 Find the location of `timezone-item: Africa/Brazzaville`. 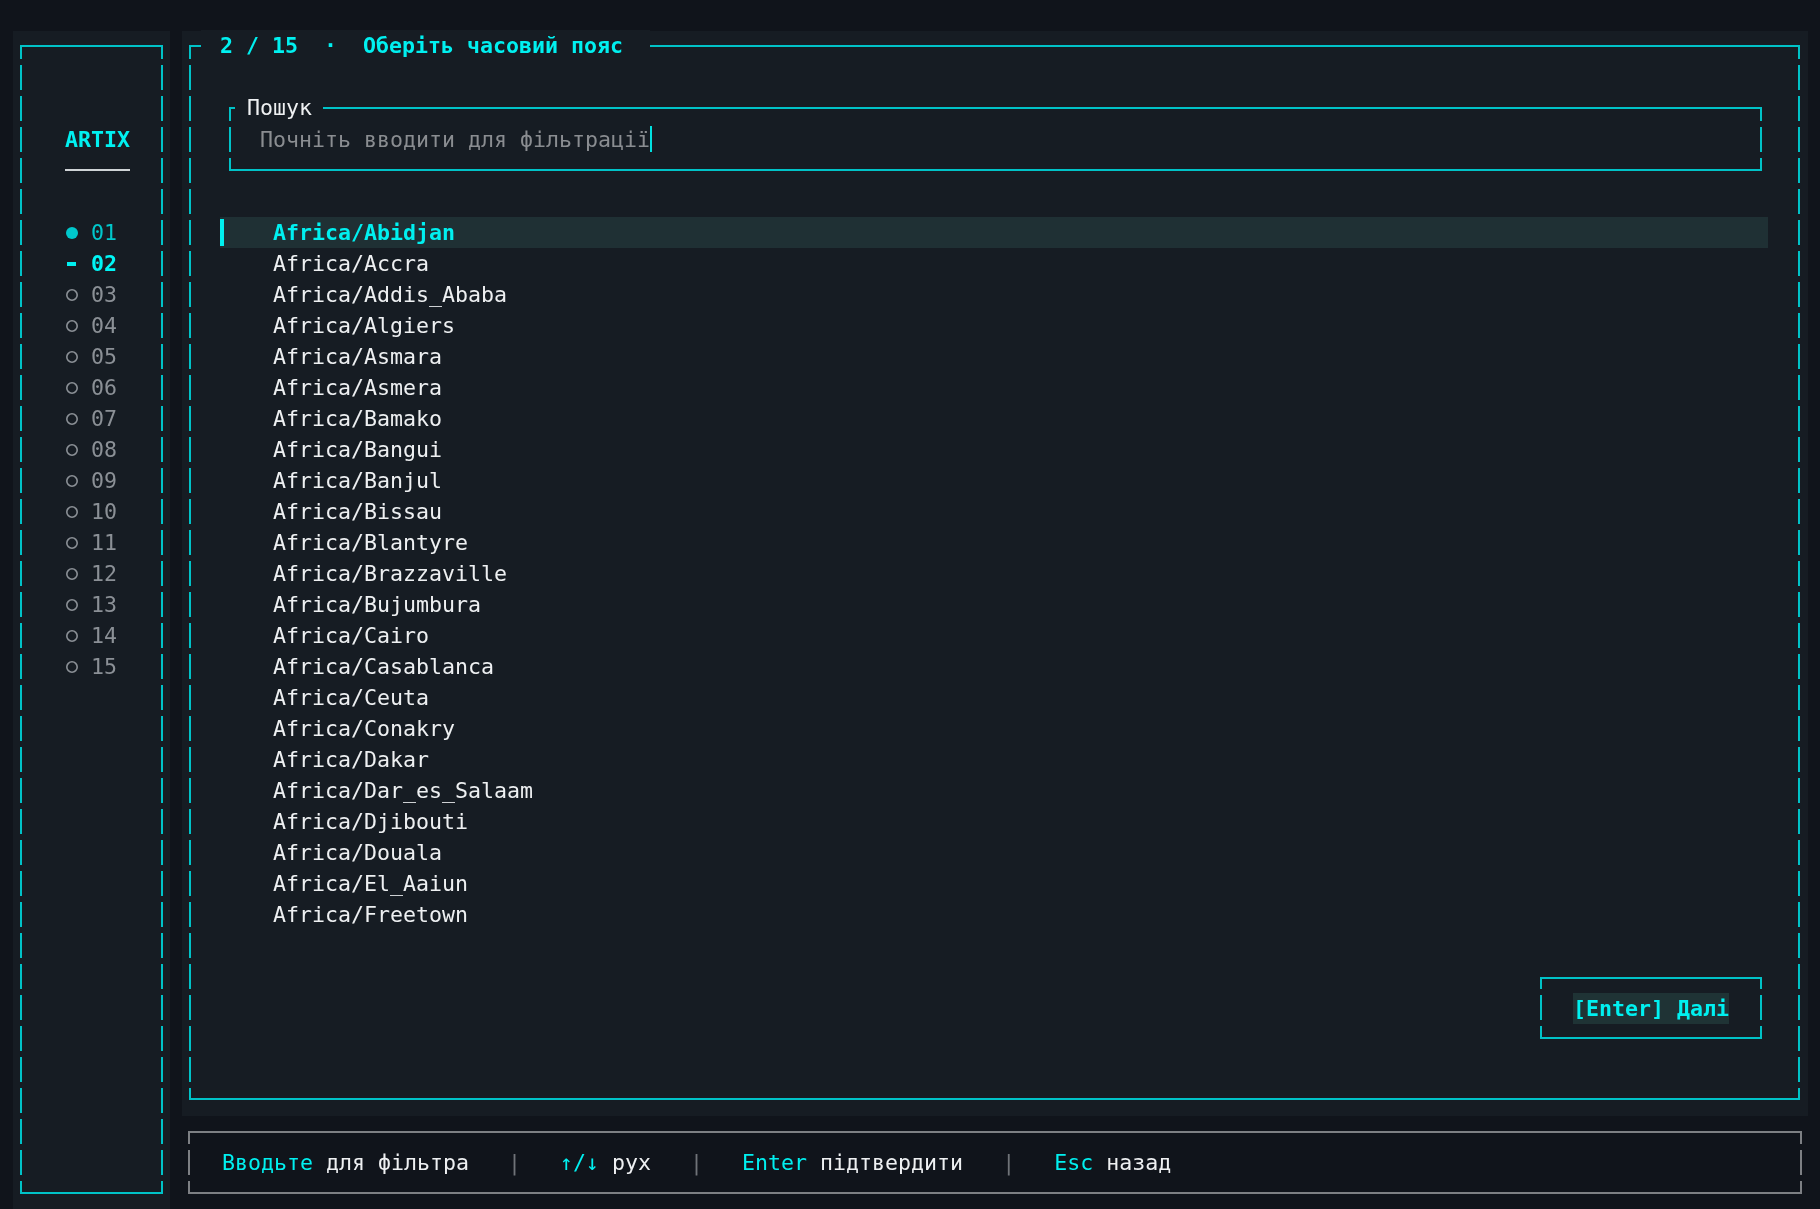

timezone-item: Africa/Brazzaville is located at coordinates (994, 573).